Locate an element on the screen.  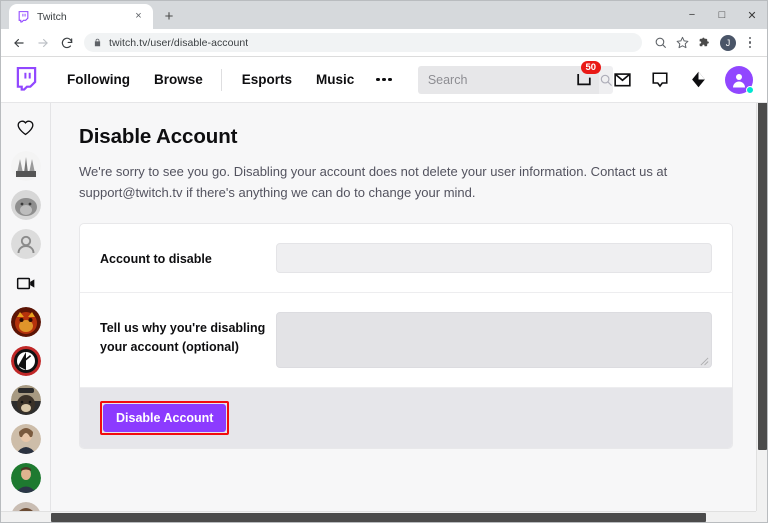
twitch-nav-right: 50 is located at coordinates (664, 77).